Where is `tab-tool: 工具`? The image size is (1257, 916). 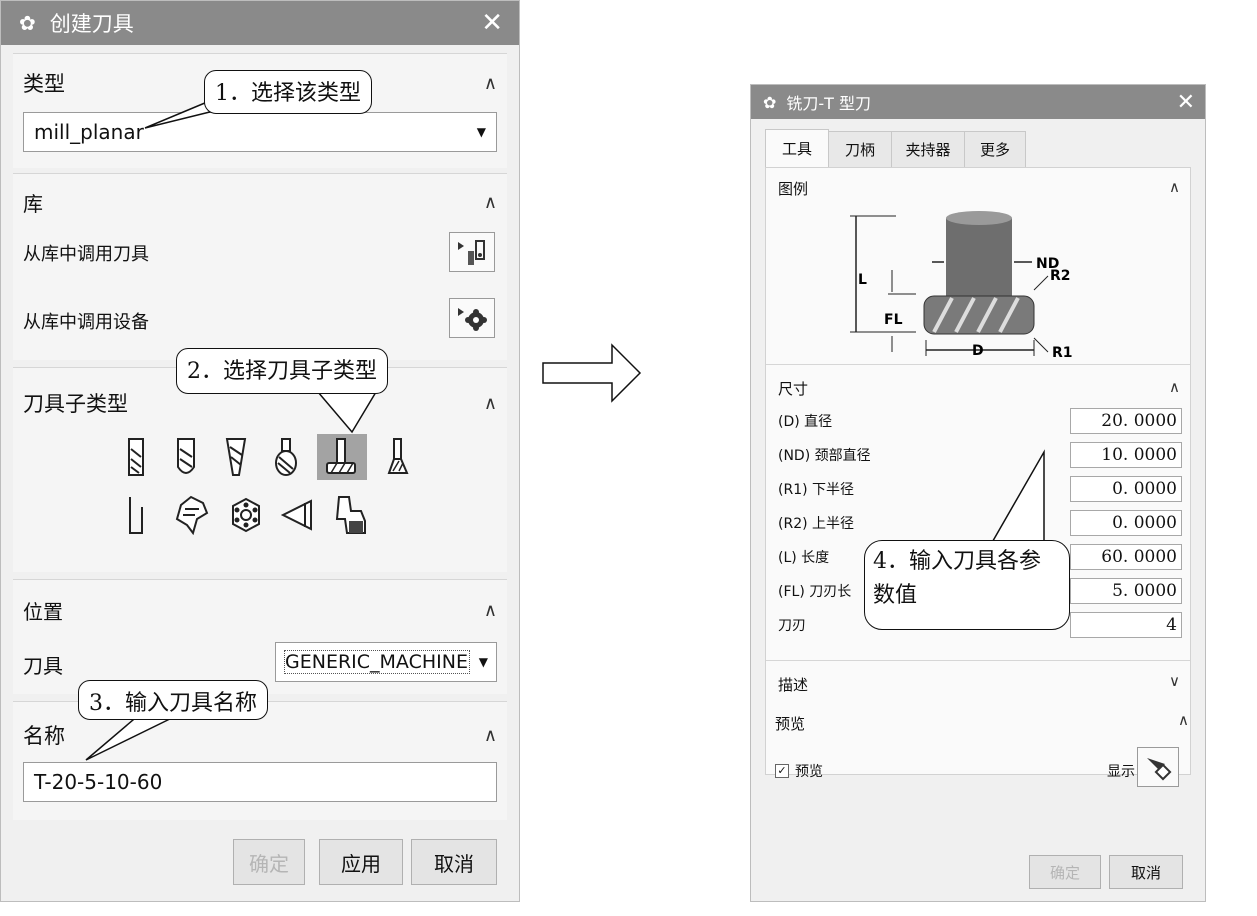
tab-tool: 工具 is located at coordinates (797, 148).